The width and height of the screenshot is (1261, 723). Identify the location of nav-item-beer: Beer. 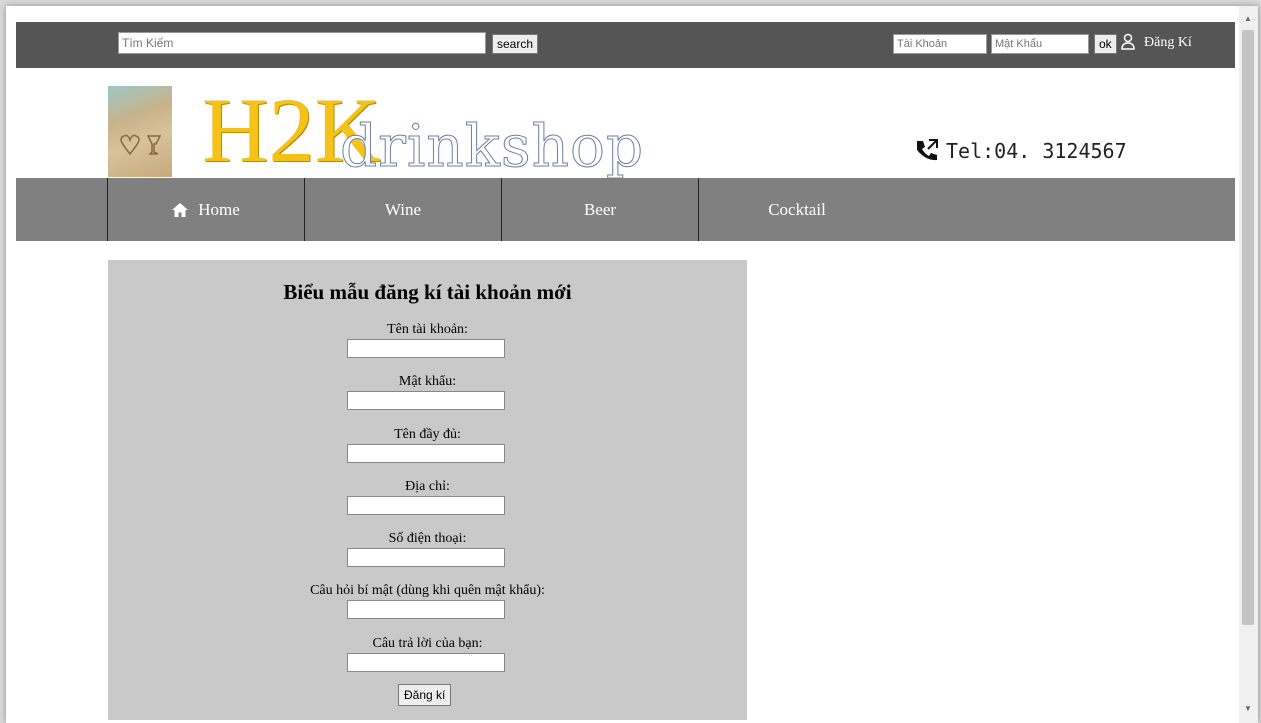
(599, 209).